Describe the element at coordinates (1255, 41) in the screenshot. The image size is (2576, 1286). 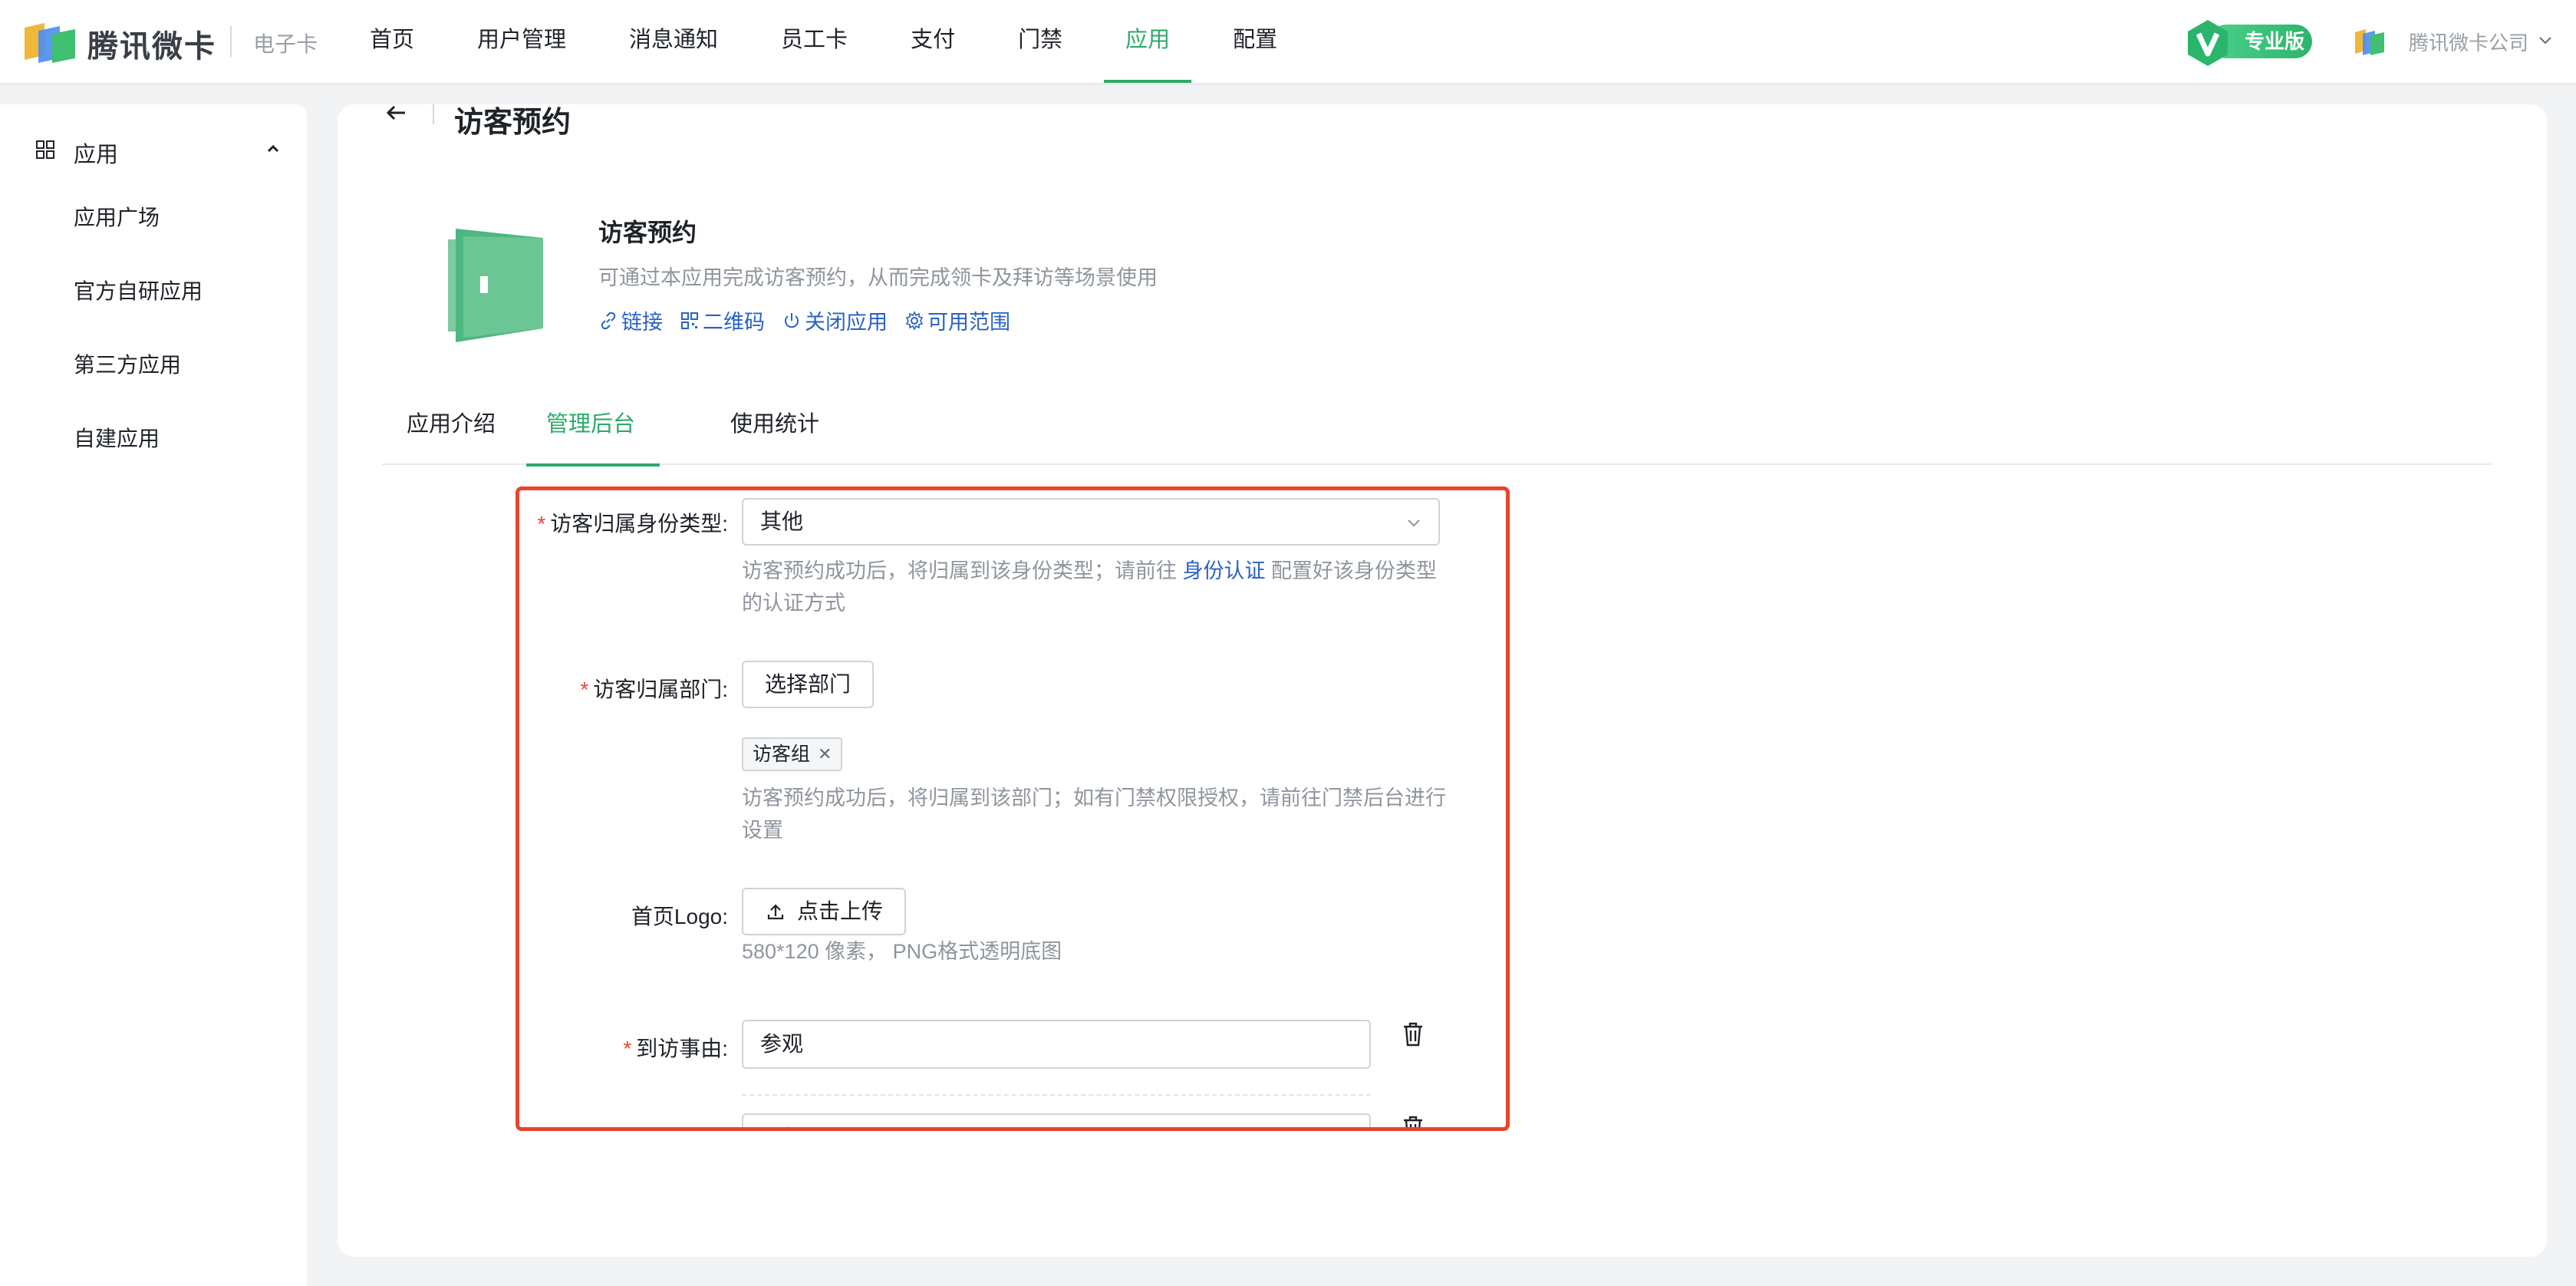
I see `nav-settings: 配置` at that location.